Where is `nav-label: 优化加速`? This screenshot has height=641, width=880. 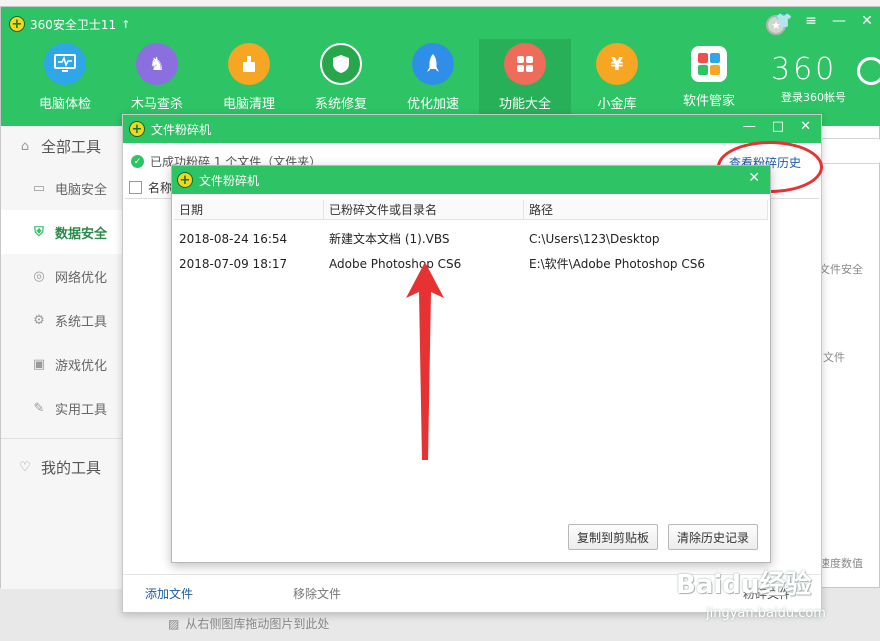 nav-label: 优化加速 is located at coordinates (432, 104).